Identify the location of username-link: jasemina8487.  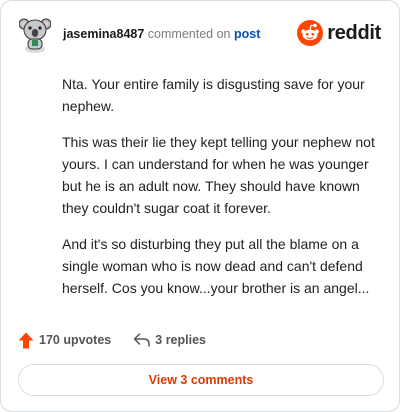
(103, 34).